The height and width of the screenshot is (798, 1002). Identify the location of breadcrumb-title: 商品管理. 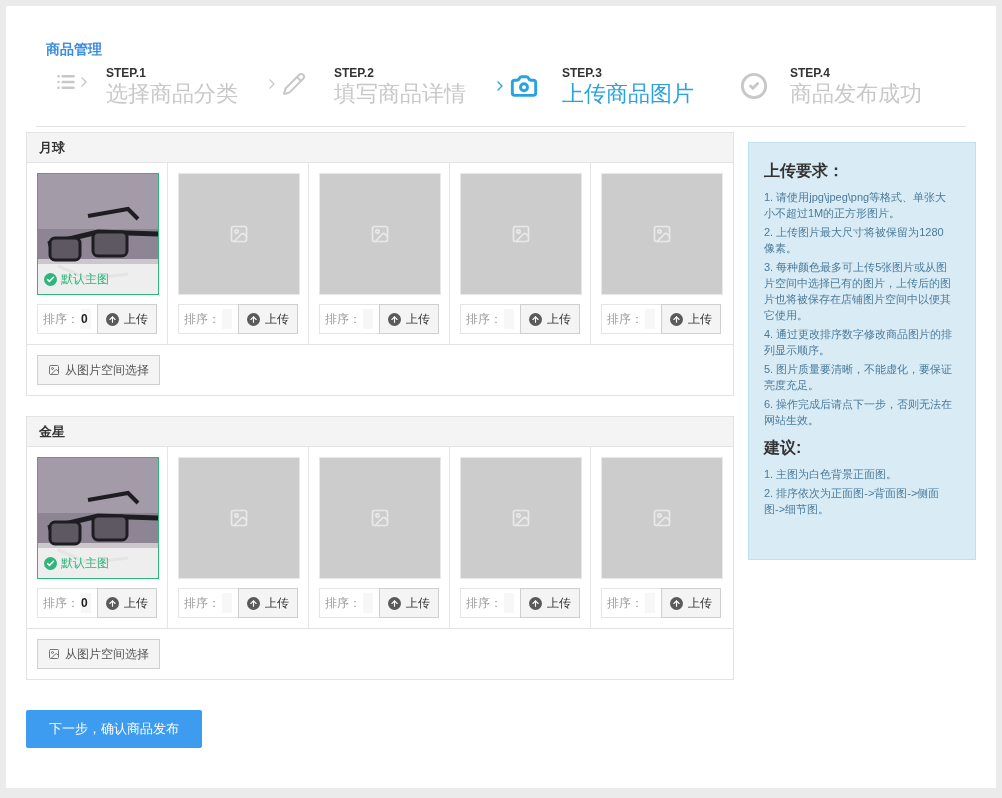
(74, 49).